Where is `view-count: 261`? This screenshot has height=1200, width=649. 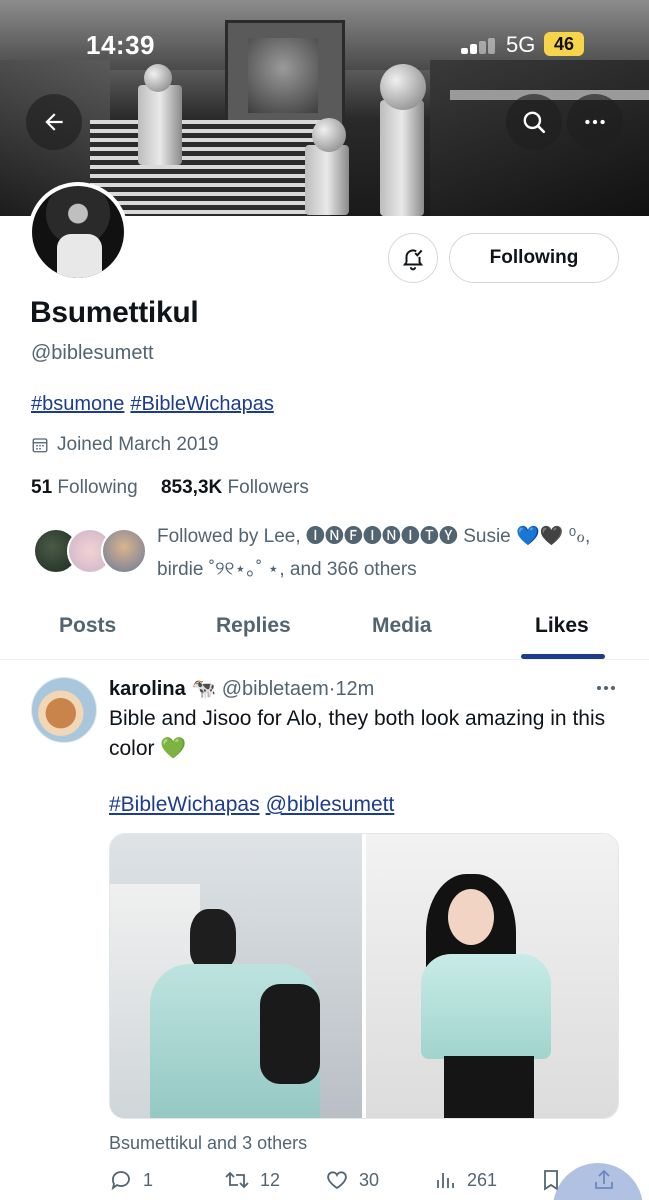 view-count: 261 is located at coordinates (482, 1179).